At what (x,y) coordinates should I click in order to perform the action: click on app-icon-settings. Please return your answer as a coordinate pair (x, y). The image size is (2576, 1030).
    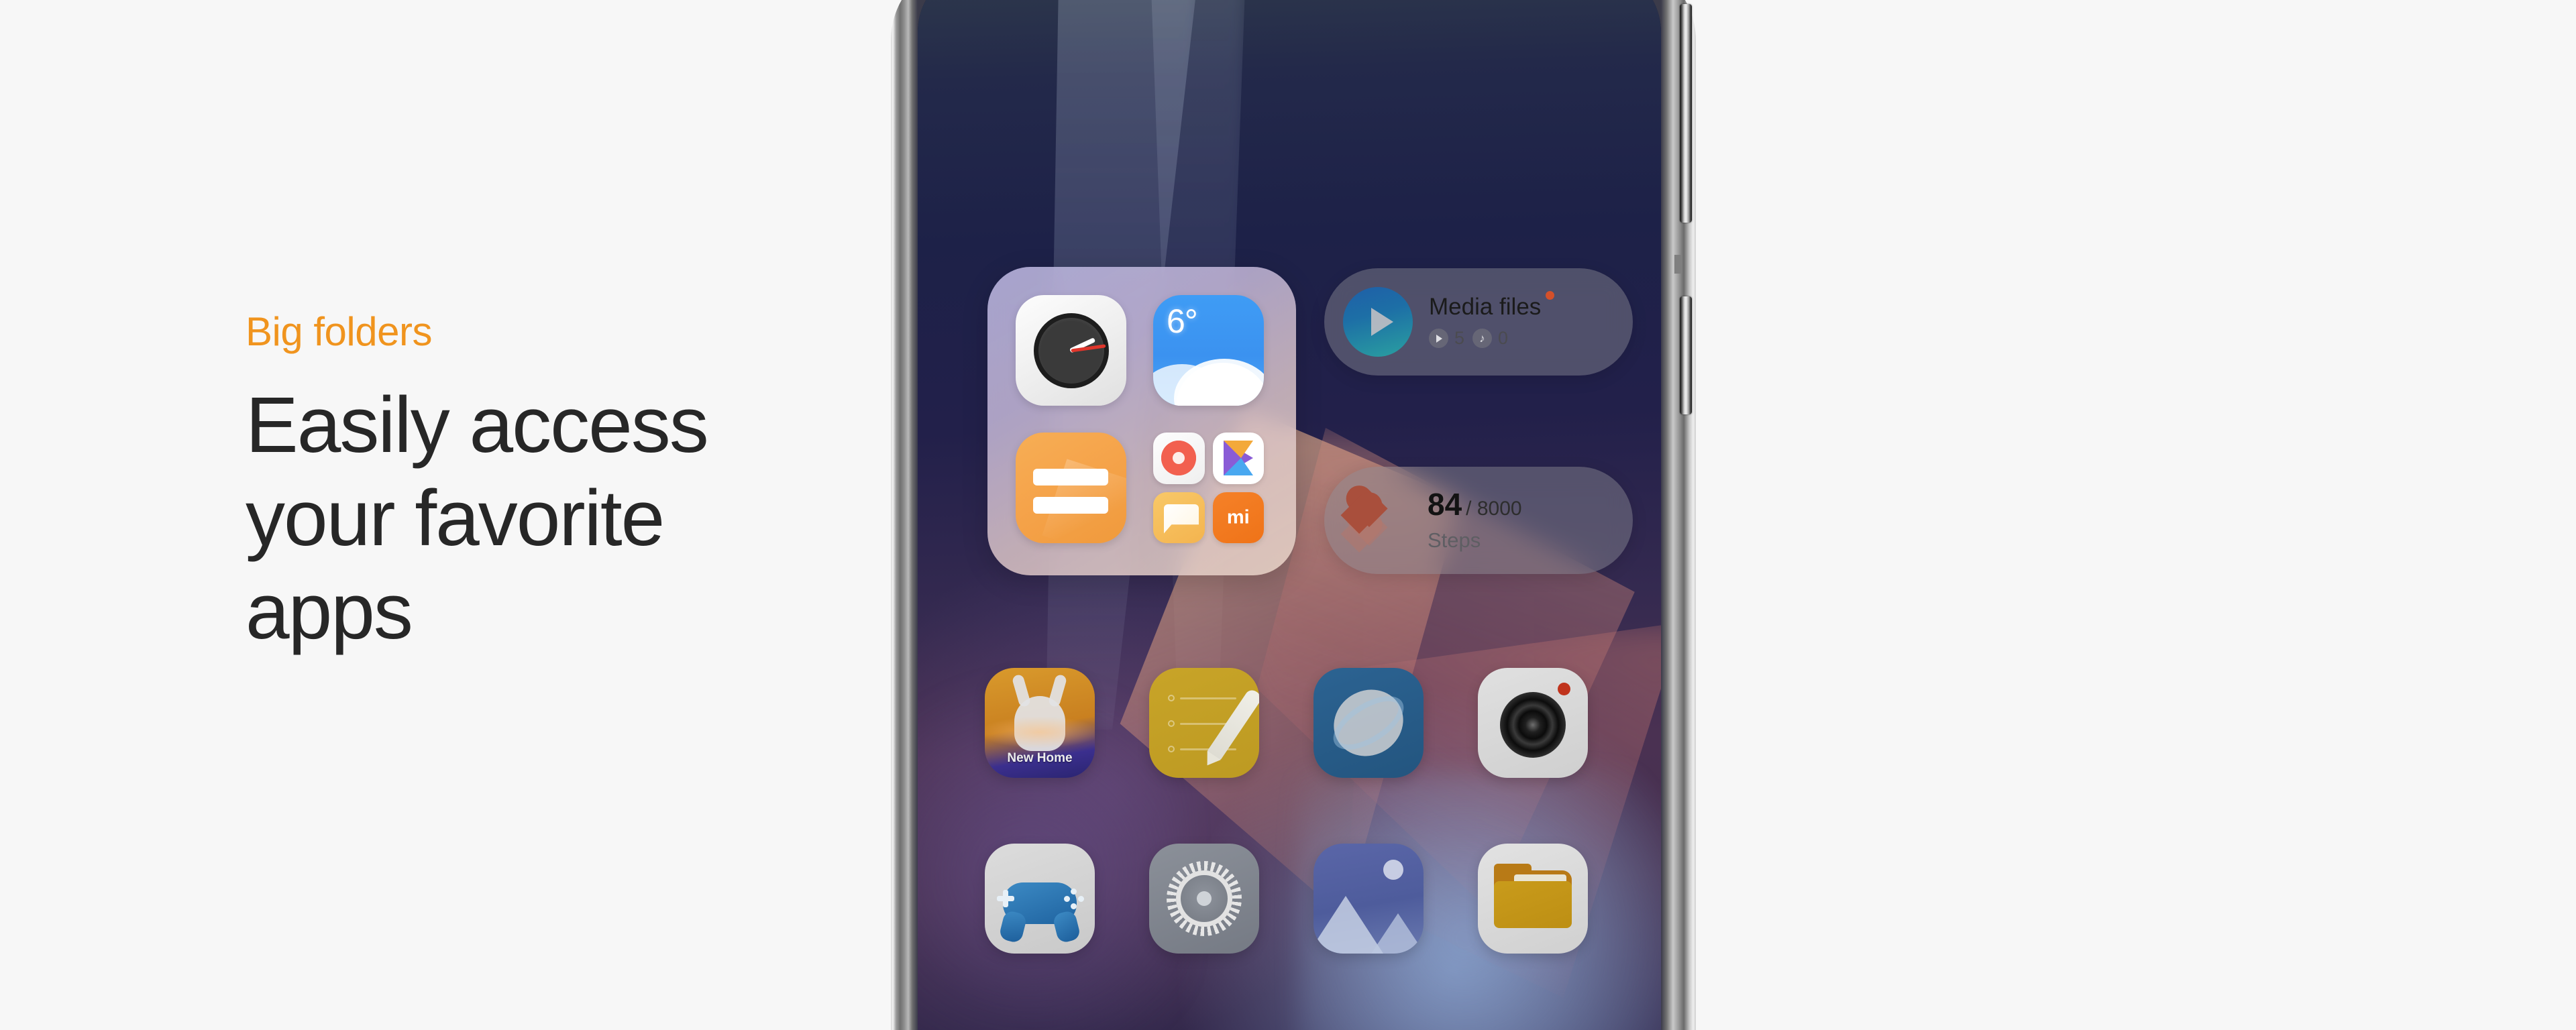
    Looking at the image, I should click on (1204, 899).